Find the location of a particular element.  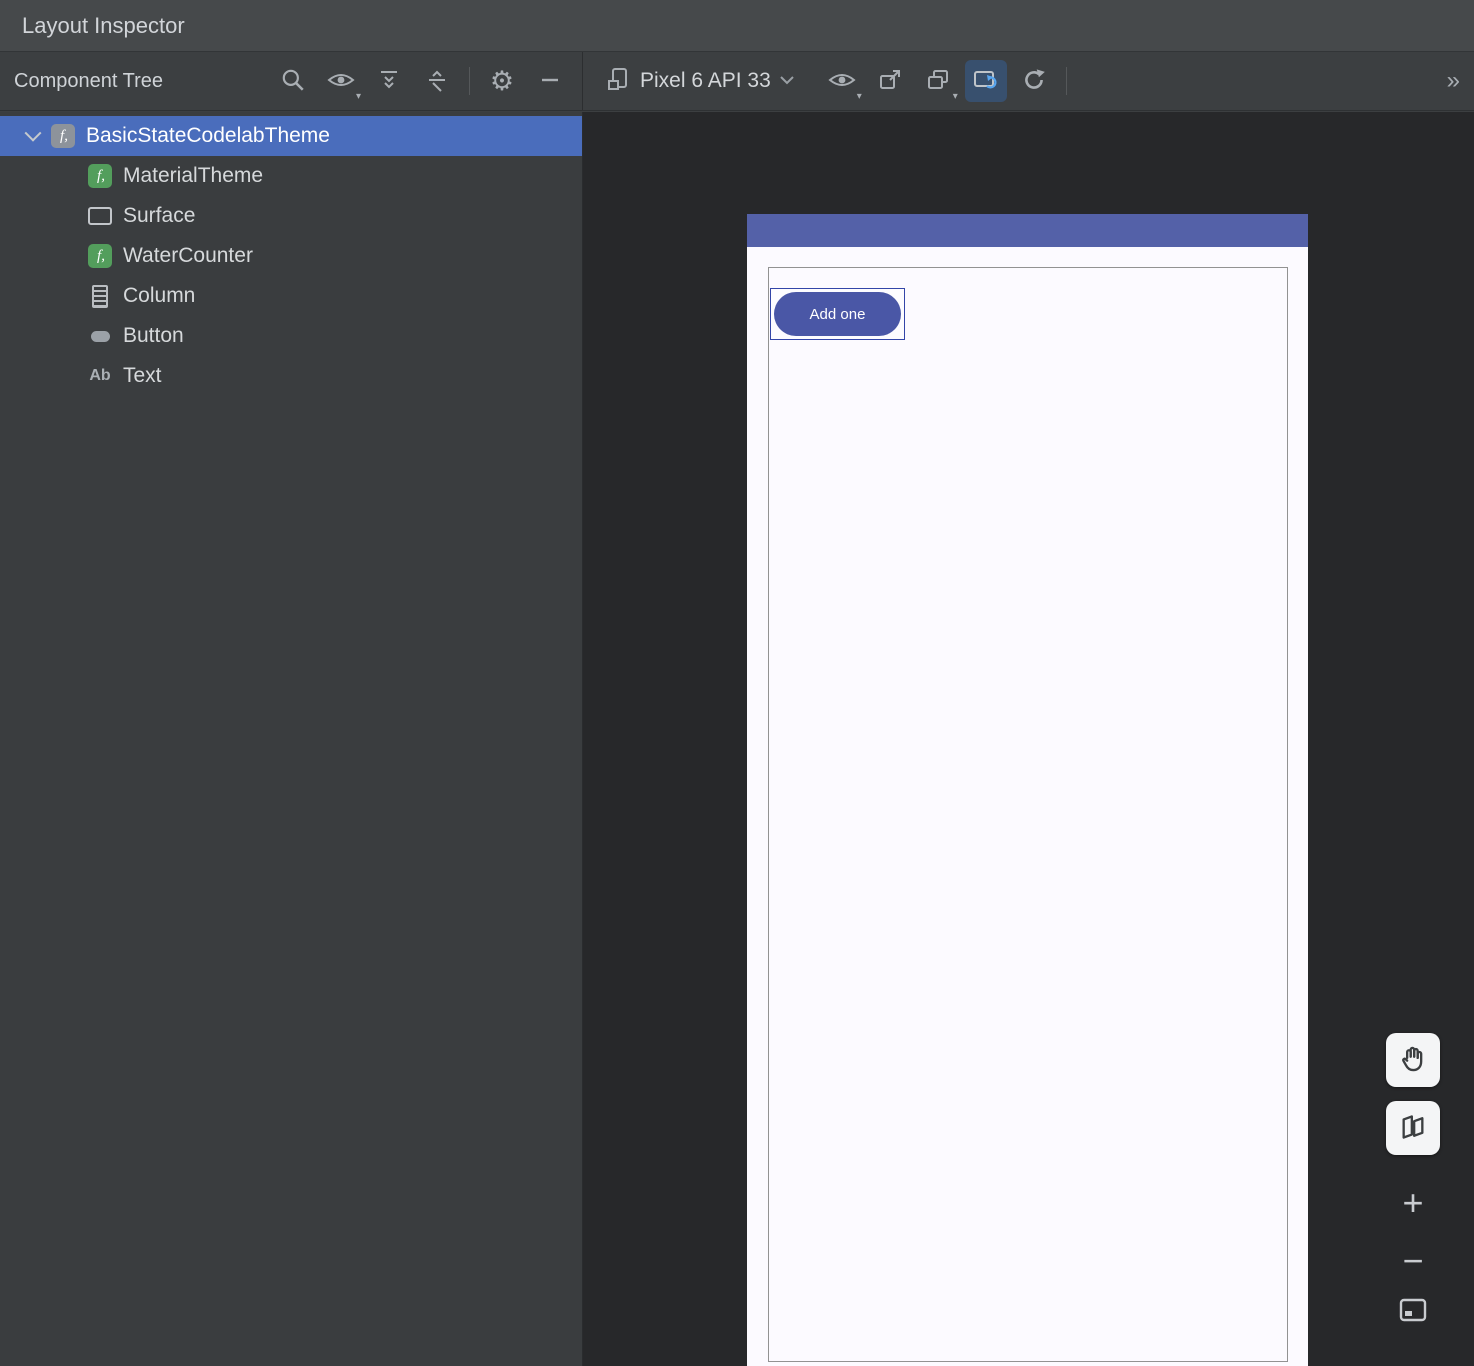

layers-icon is located at coordinates (938, 81).